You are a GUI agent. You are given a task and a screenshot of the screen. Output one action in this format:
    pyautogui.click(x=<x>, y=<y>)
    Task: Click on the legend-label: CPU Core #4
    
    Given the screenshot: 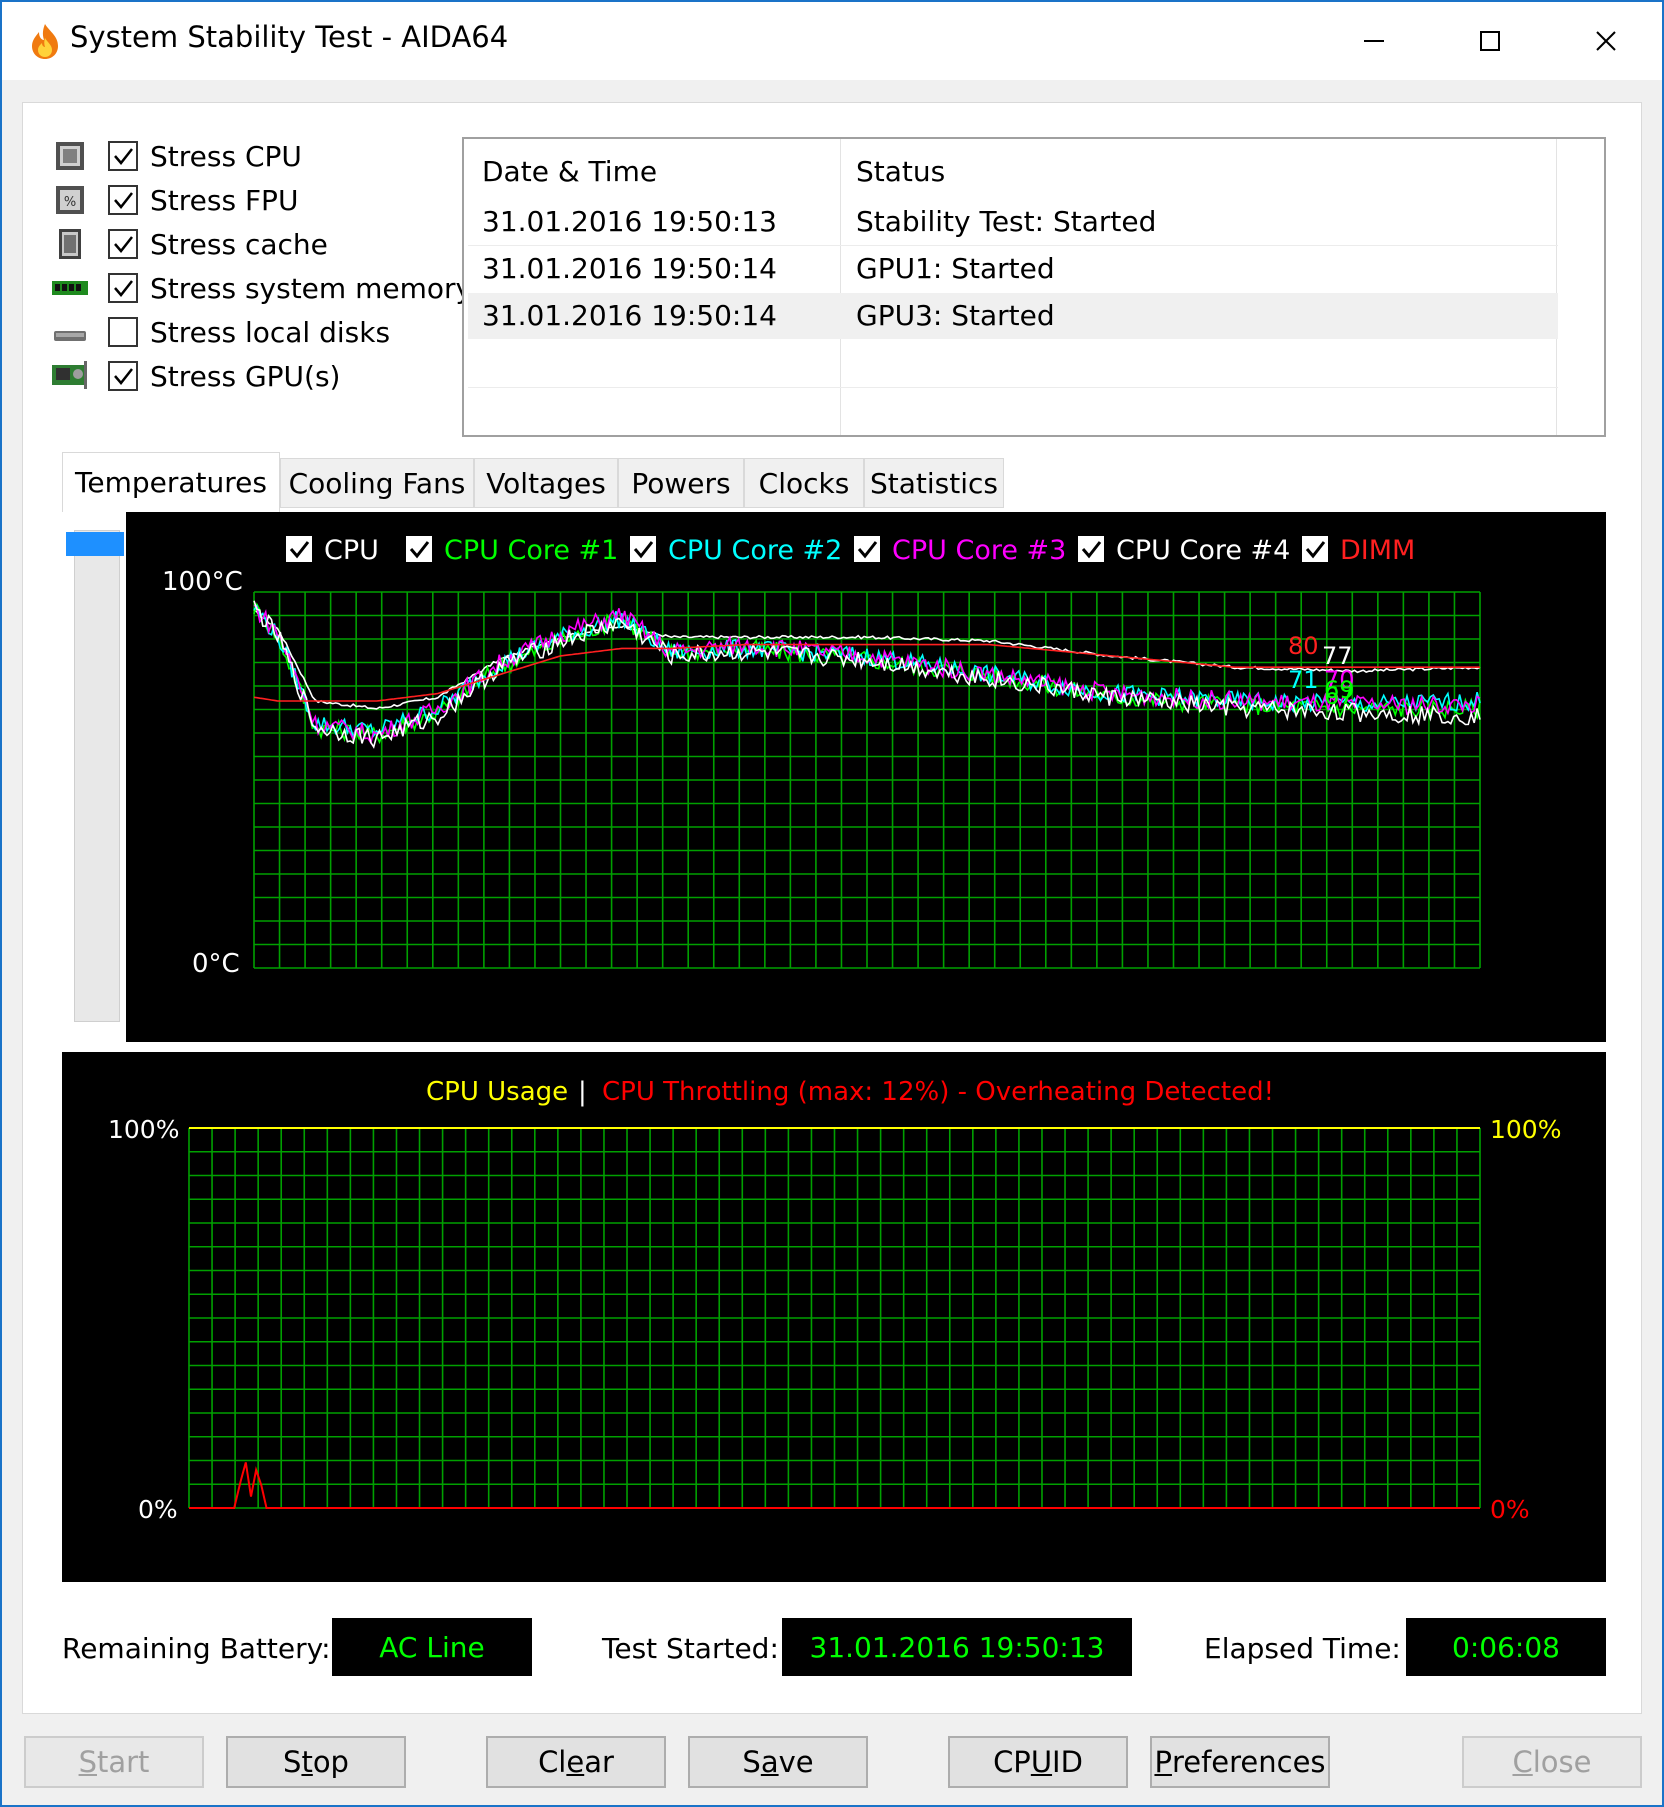 What is the action you would take?
    pyautogui.click(x=1203, y=550)
    